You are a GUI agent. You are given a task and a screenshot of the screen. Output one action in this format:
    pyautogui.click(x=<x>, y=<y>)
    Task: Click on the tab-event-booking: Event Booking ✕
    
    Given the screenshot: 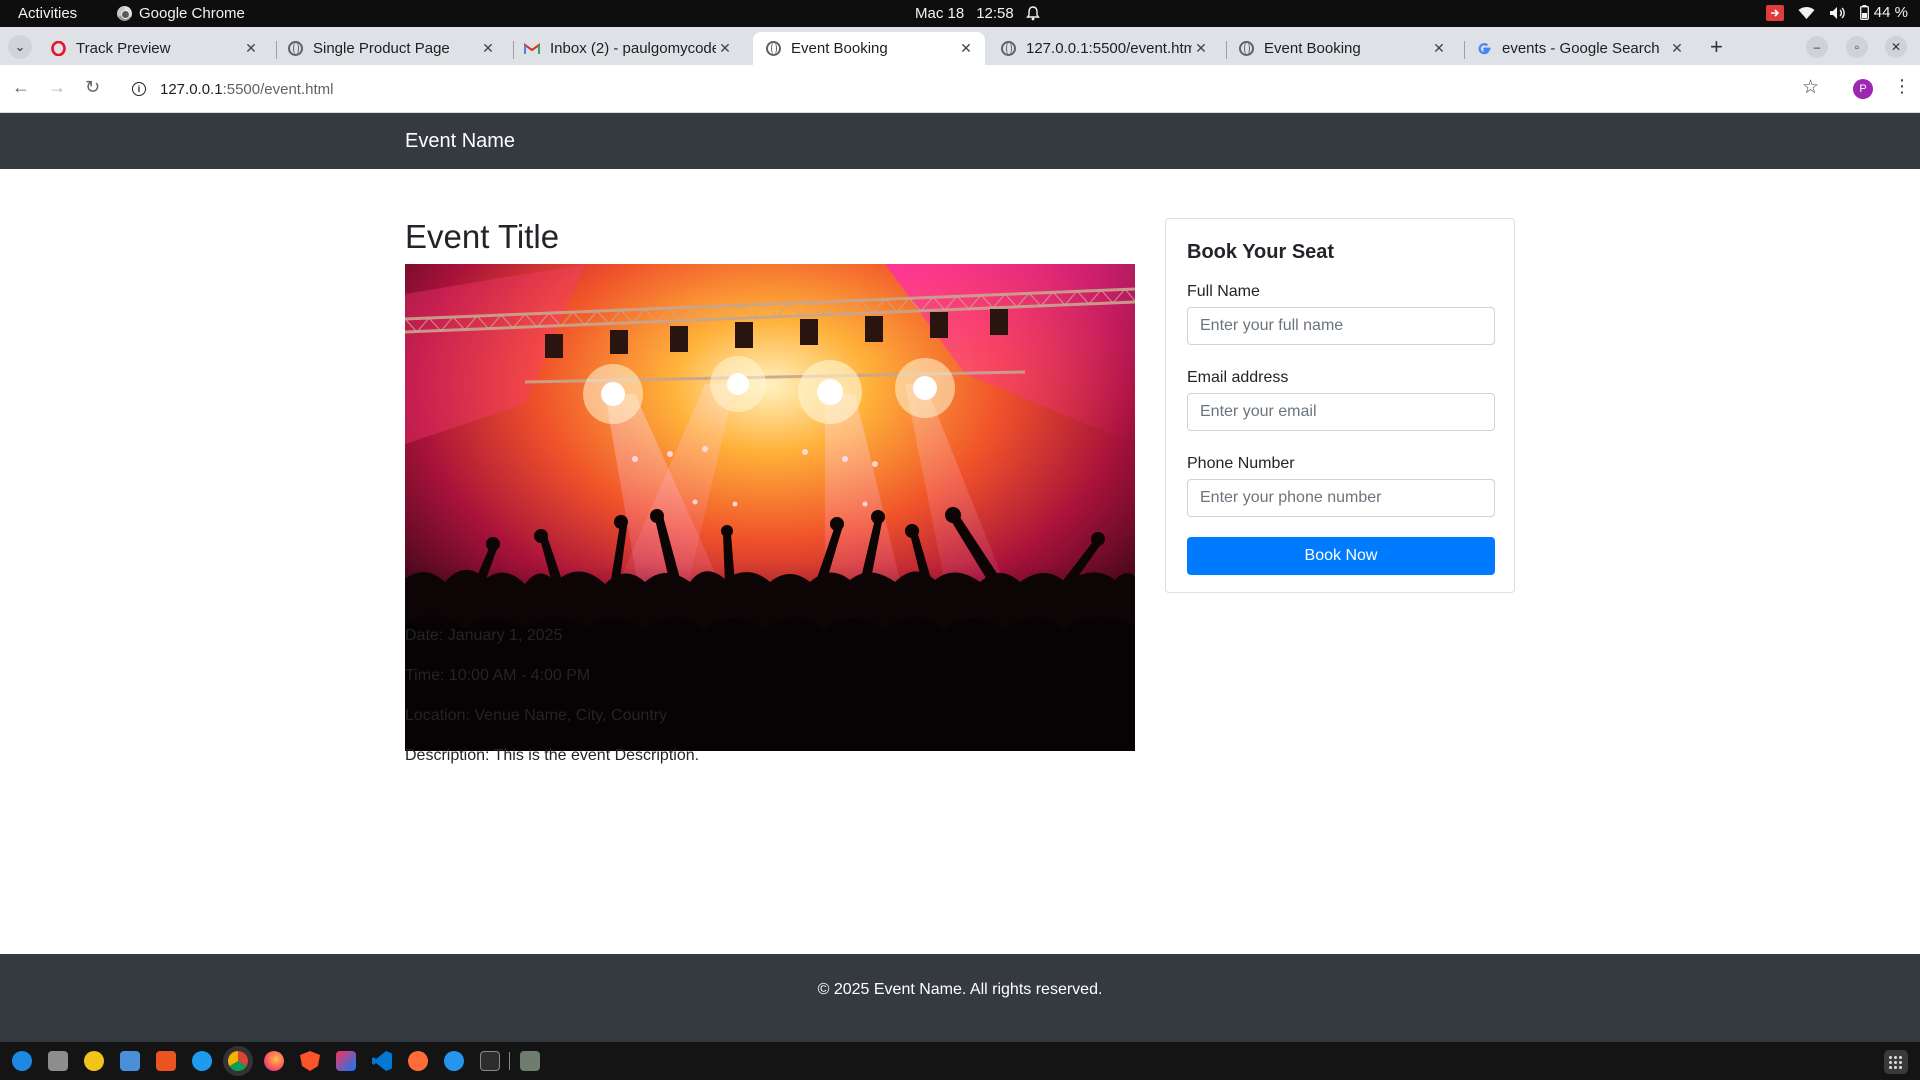 What is the action you would take?
    pyautogui.click(x=1342, y=48)
    